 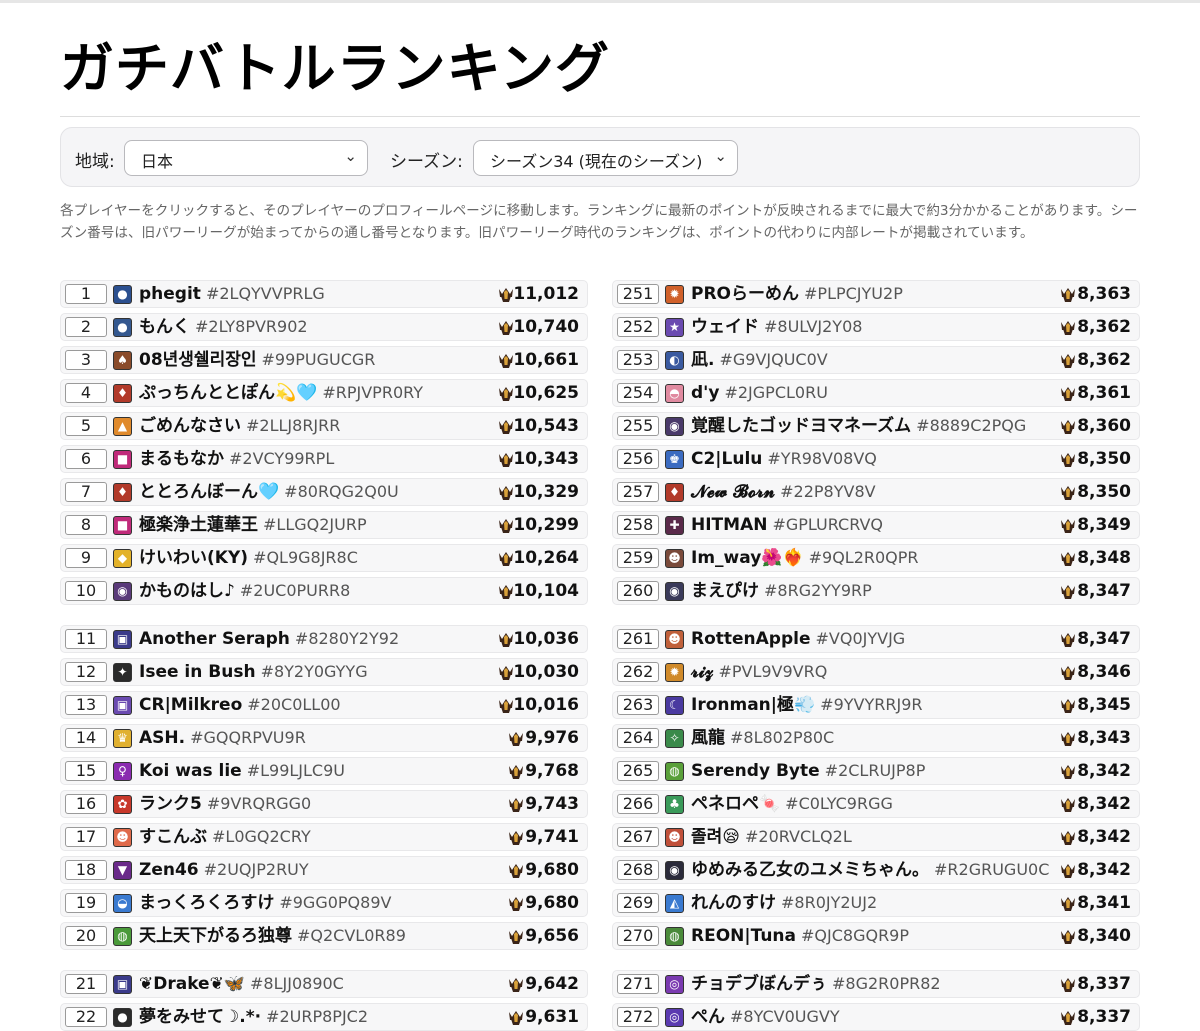 I want to click on rank-number: 12, so click(x=86, y=672).